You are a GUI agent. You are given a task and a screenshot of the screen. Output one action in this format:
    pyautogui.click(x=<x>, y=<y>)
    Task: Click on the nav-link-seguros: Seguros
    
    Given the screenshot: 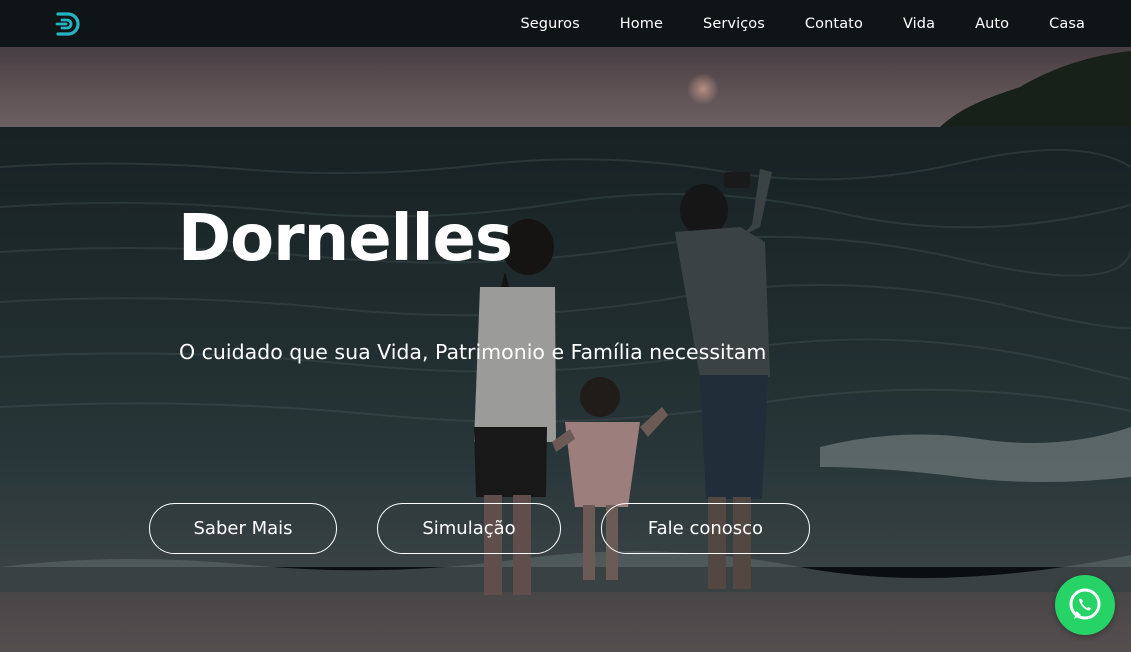 What is the action you would take?
    pyautogui.click(x=549, y=24)
    